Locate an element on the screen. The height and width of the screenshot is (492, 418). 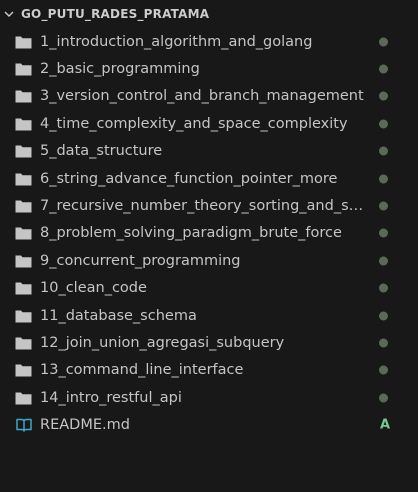
folder-name: 4_time_complexity_and_space_complexity is located at coordinates (194, 123).